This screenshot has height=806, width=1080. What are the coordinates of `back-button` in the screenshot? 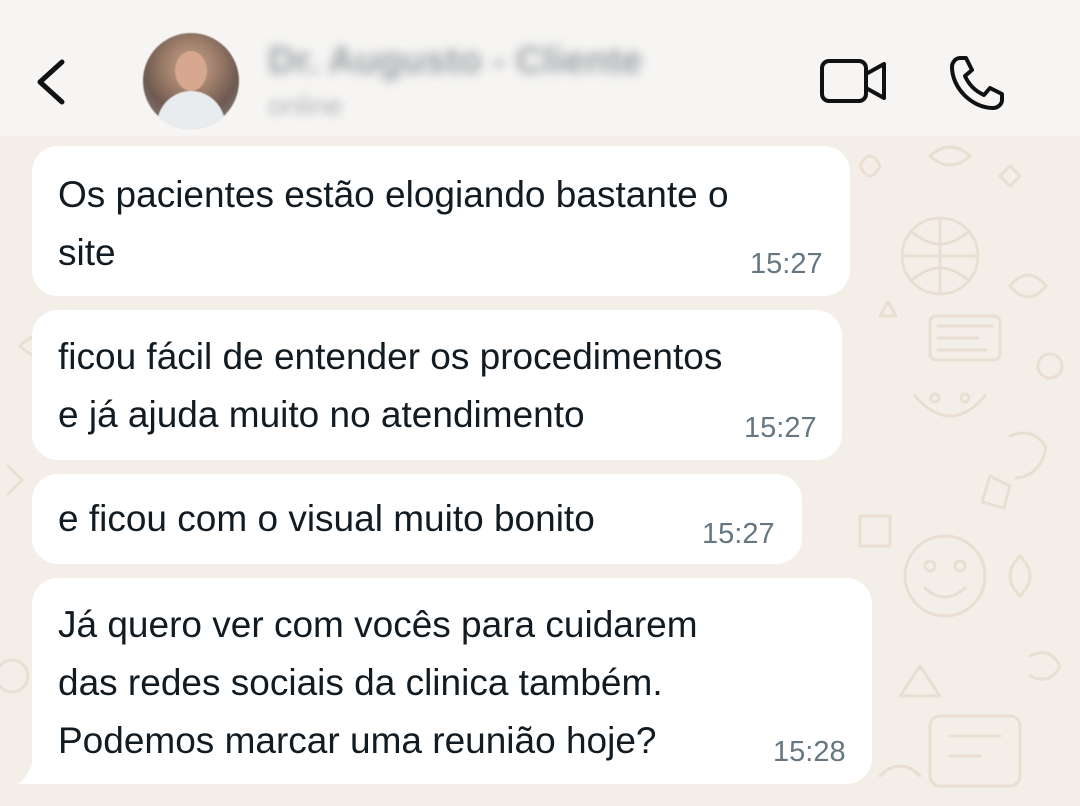 It's located at (52, 82).